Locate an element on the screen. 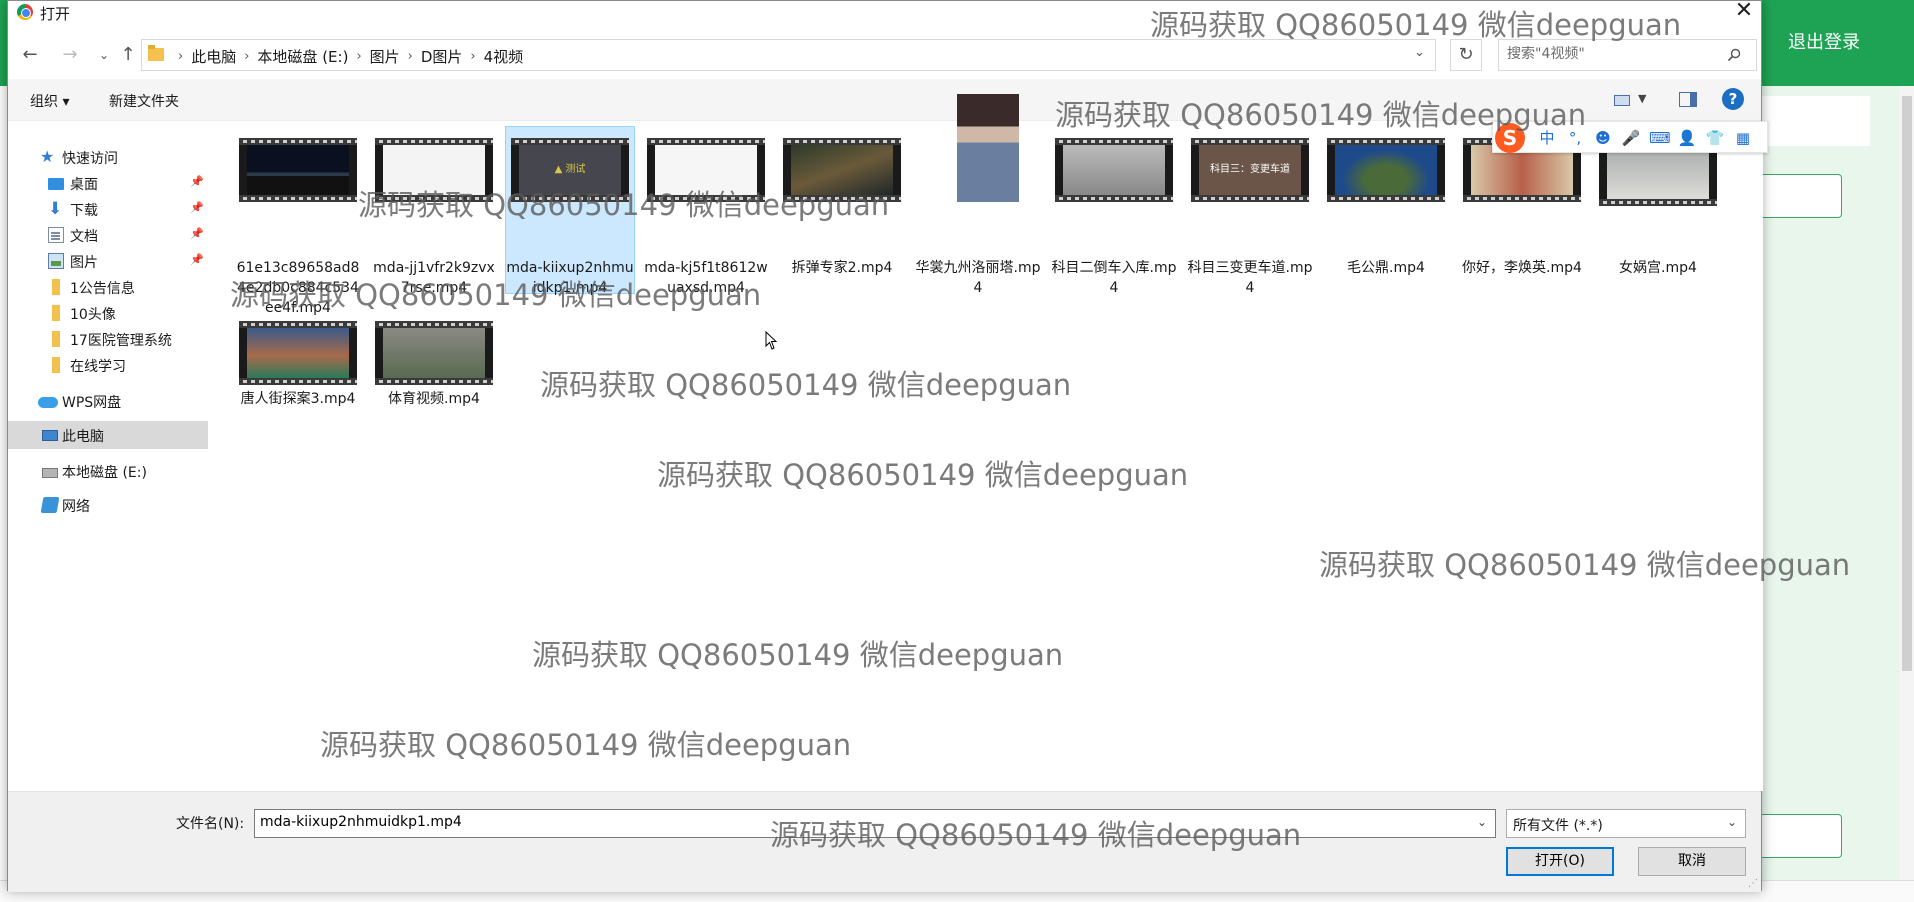  skin-icon: 👕 is located at coordinates (1715, 138).